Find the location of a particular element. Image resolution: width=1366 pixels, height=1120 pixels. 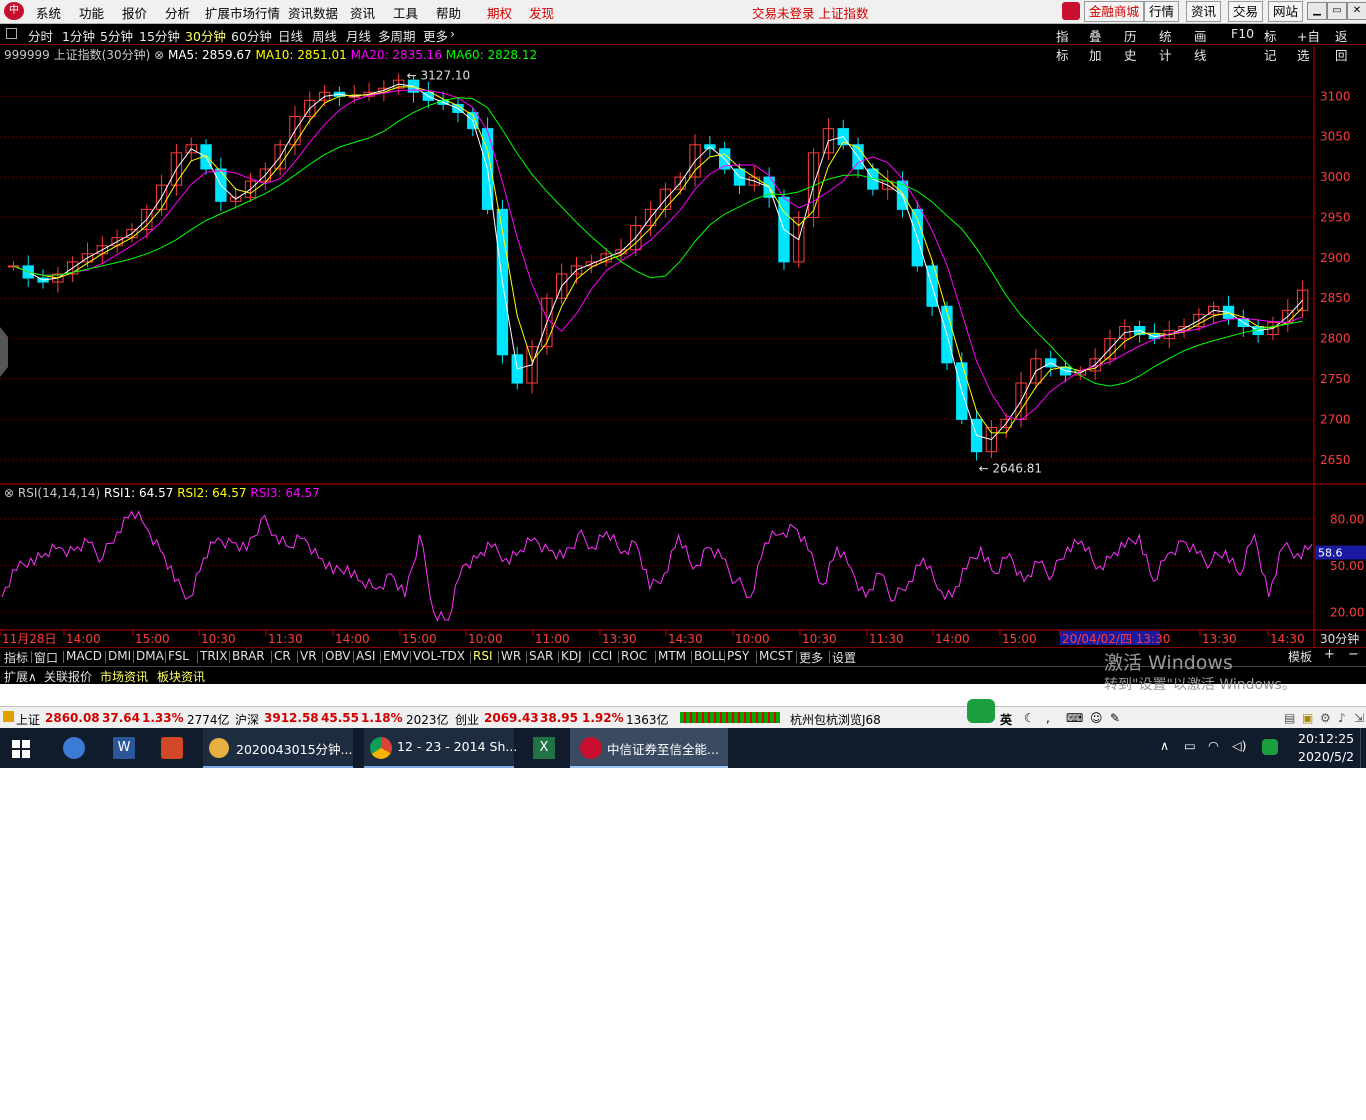

volume-icon: ◁) is located at coordinates (1239, 745).